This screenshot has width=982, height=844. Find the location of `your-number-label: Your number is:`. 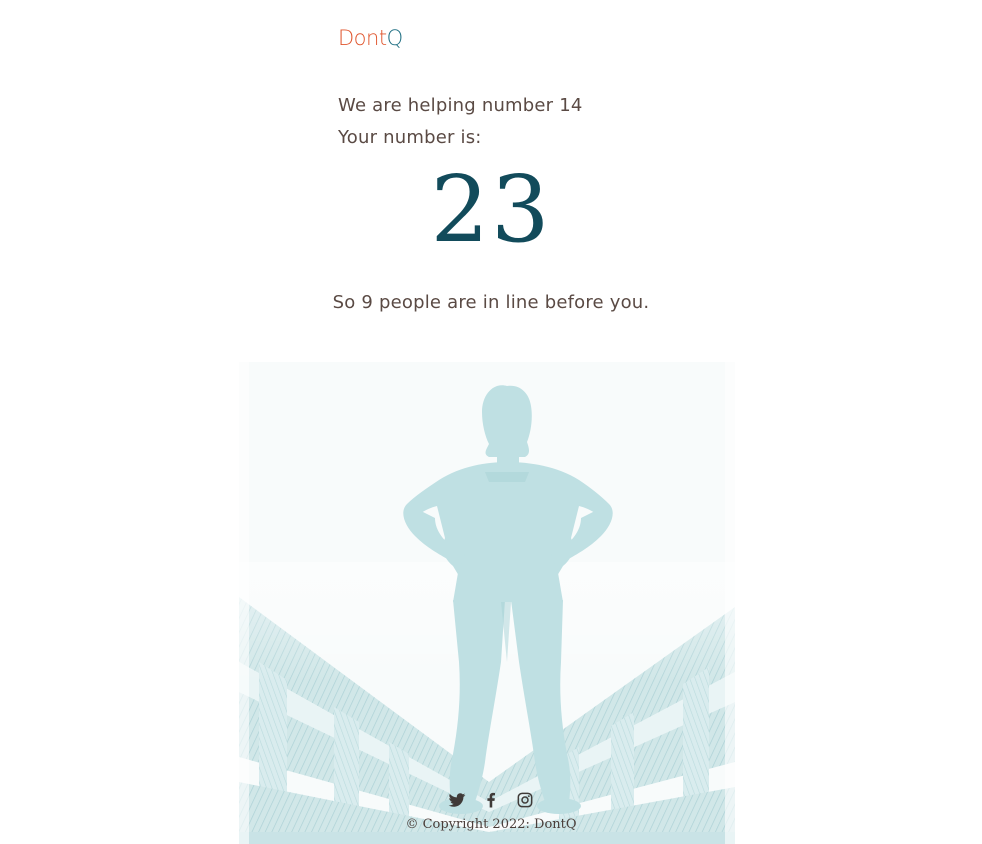

your-number-label: Your number is: is located at coordinates (410, 137).